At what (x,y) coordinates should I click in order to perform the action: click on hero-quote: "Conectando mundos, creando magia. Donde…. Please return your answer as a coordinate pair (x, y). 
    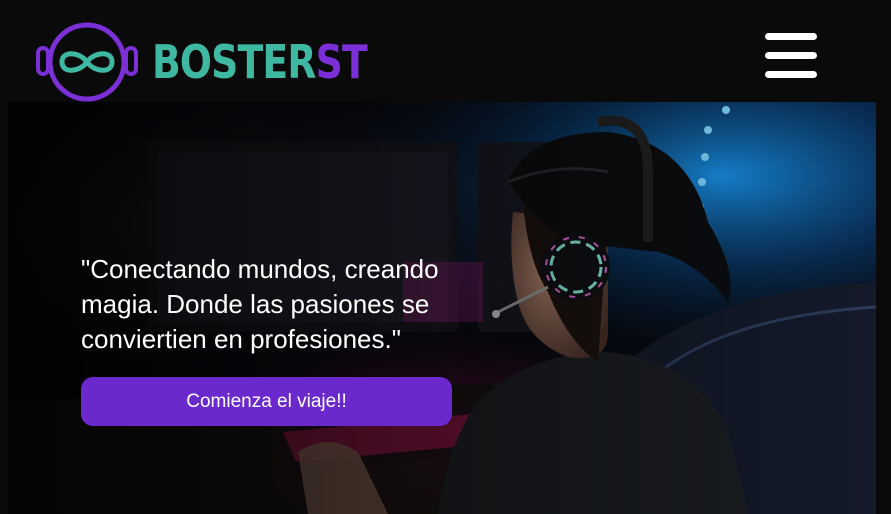
    Looking at the image, I should click on (260, 304).